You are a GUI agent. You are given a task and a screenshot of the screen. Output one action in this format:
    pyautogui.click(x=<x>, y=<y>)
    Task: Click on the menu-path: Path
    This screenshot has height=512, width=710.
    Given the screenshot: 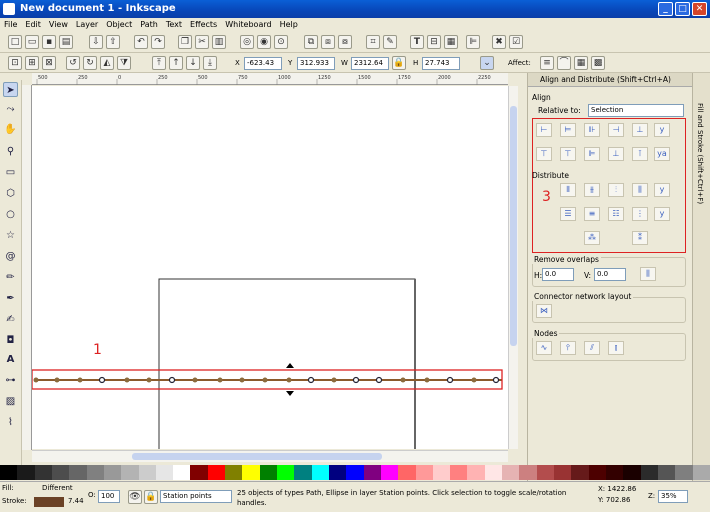 What is the action you would take?
    pyautogui.click(x=149, y=25)
    